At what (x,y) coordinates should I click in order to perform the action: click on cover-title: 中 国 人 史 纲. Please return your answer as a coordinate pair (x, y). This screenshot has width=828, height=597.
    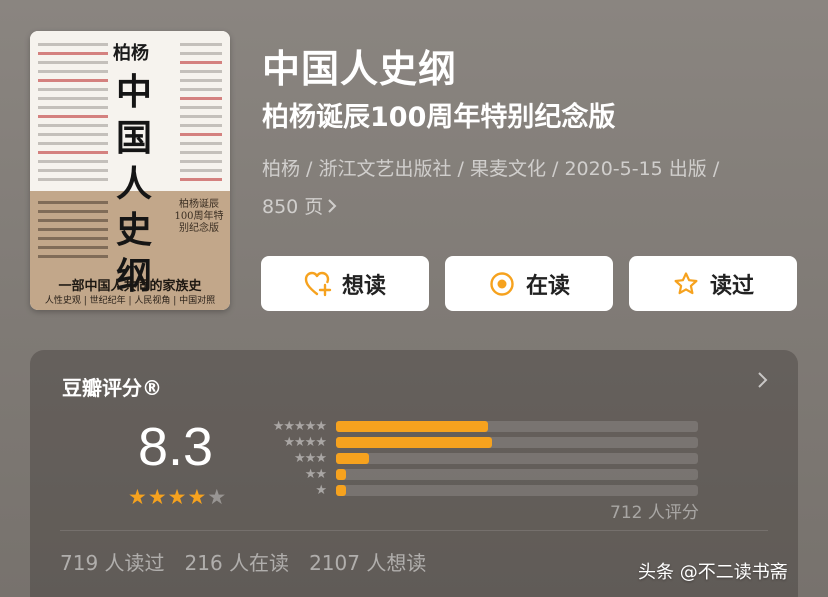
    Looking at the image, I should click on (133, 184).